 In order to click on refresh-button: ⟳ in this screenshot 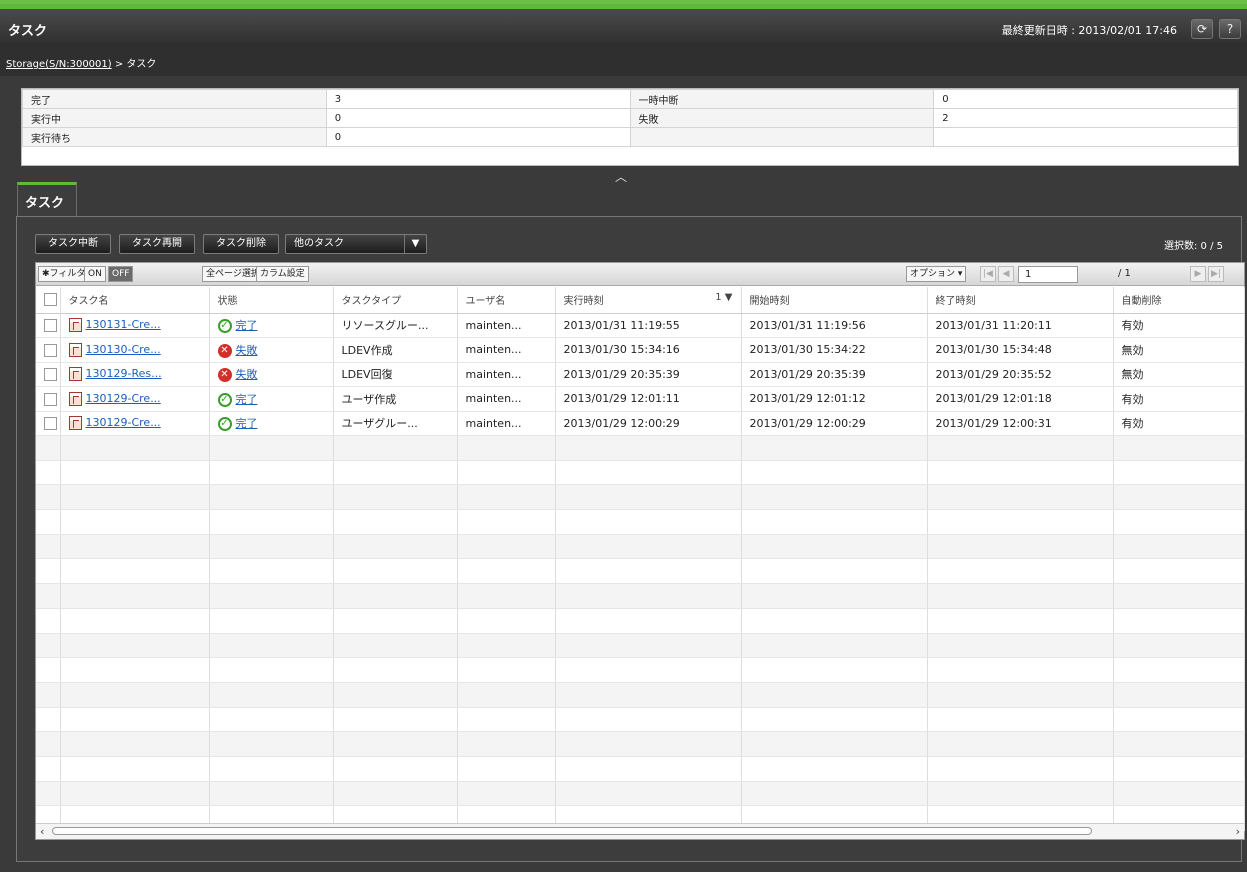, I will do `click(1202, 29)`.